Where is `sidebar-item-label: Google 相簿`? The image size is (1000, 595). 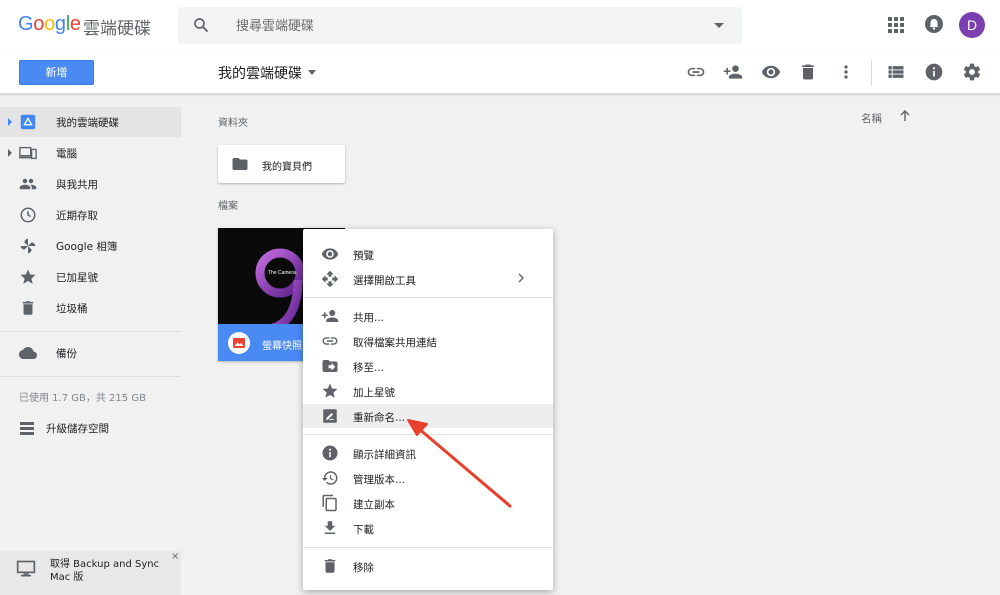
sidebar-item-label: Google 相簿 is located at coordinates (87, 247).